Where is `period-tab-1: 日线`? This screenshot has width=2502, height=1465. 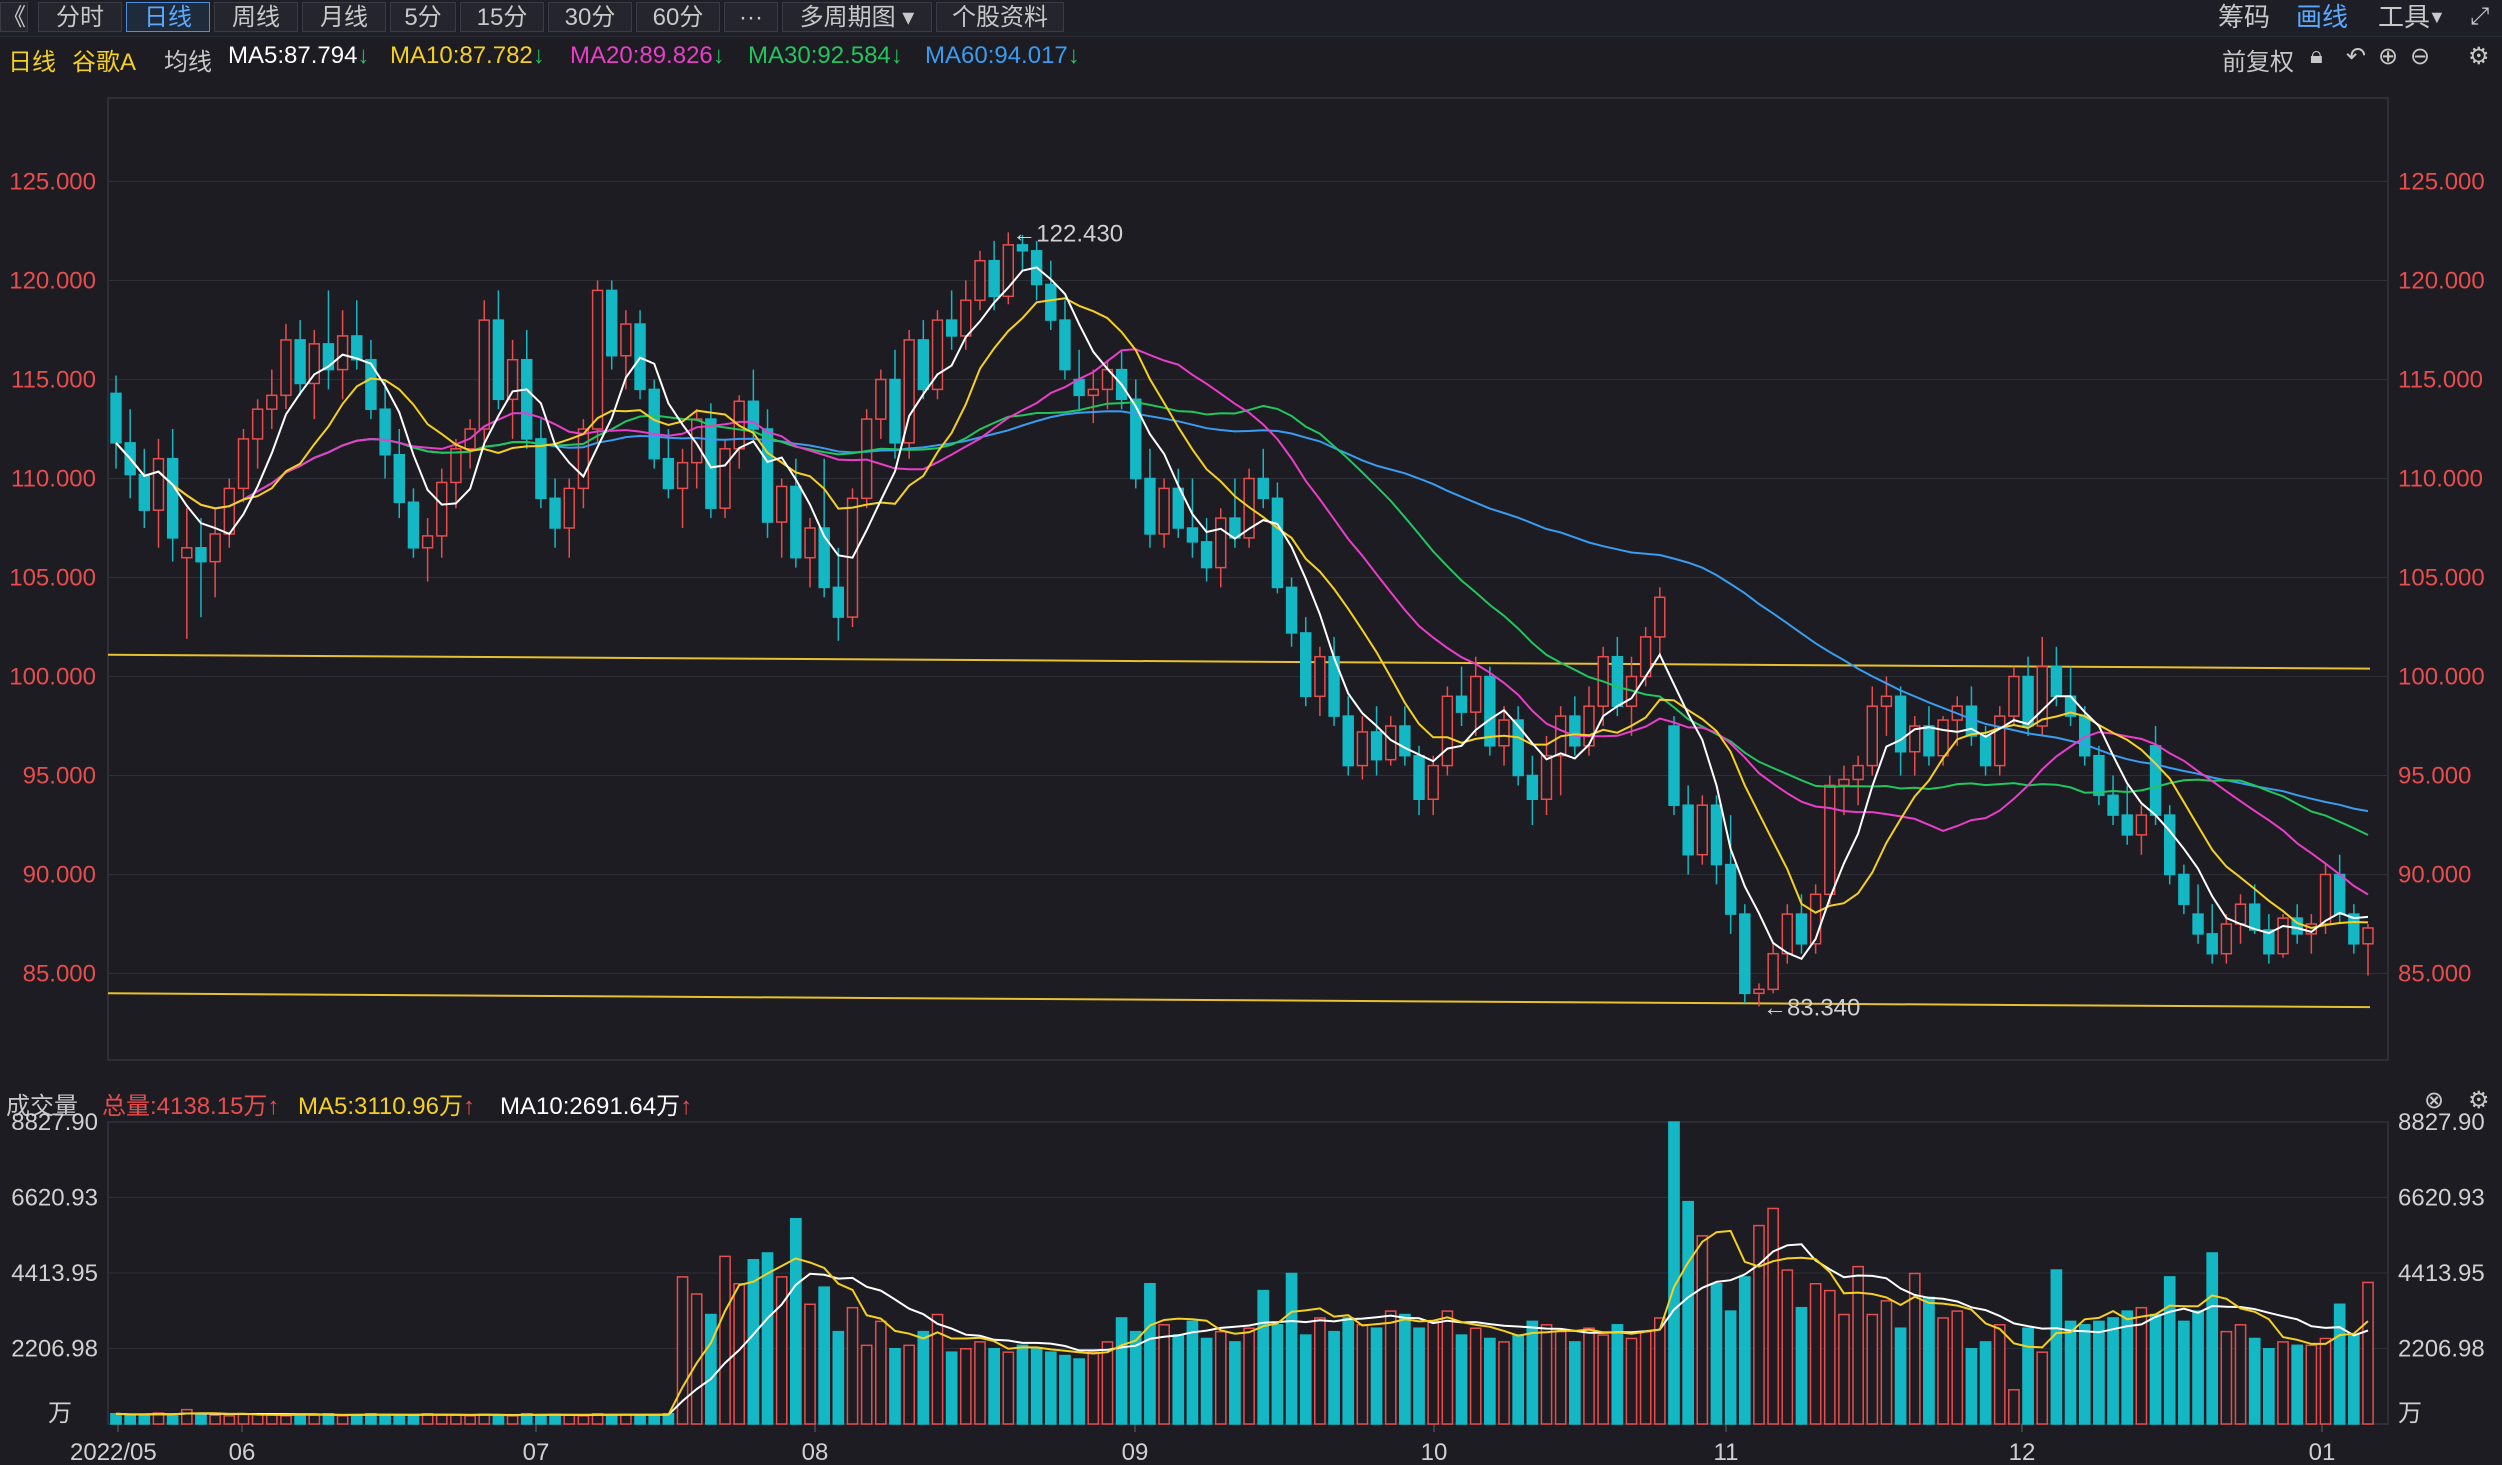
period-tab-1: 日线 is located at coordinates (168, 17).